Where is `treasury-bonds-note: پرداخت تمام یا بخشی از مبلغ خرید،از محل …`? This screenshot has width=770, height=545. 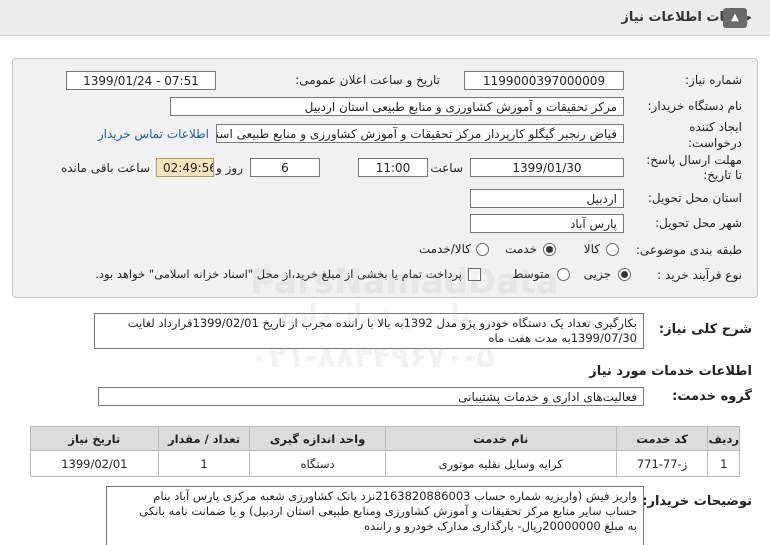 treasury-bonds-note: پرداخت تمام یا بخشی از مبلغ خرید،از محل … is located at coordinates (278, 274).